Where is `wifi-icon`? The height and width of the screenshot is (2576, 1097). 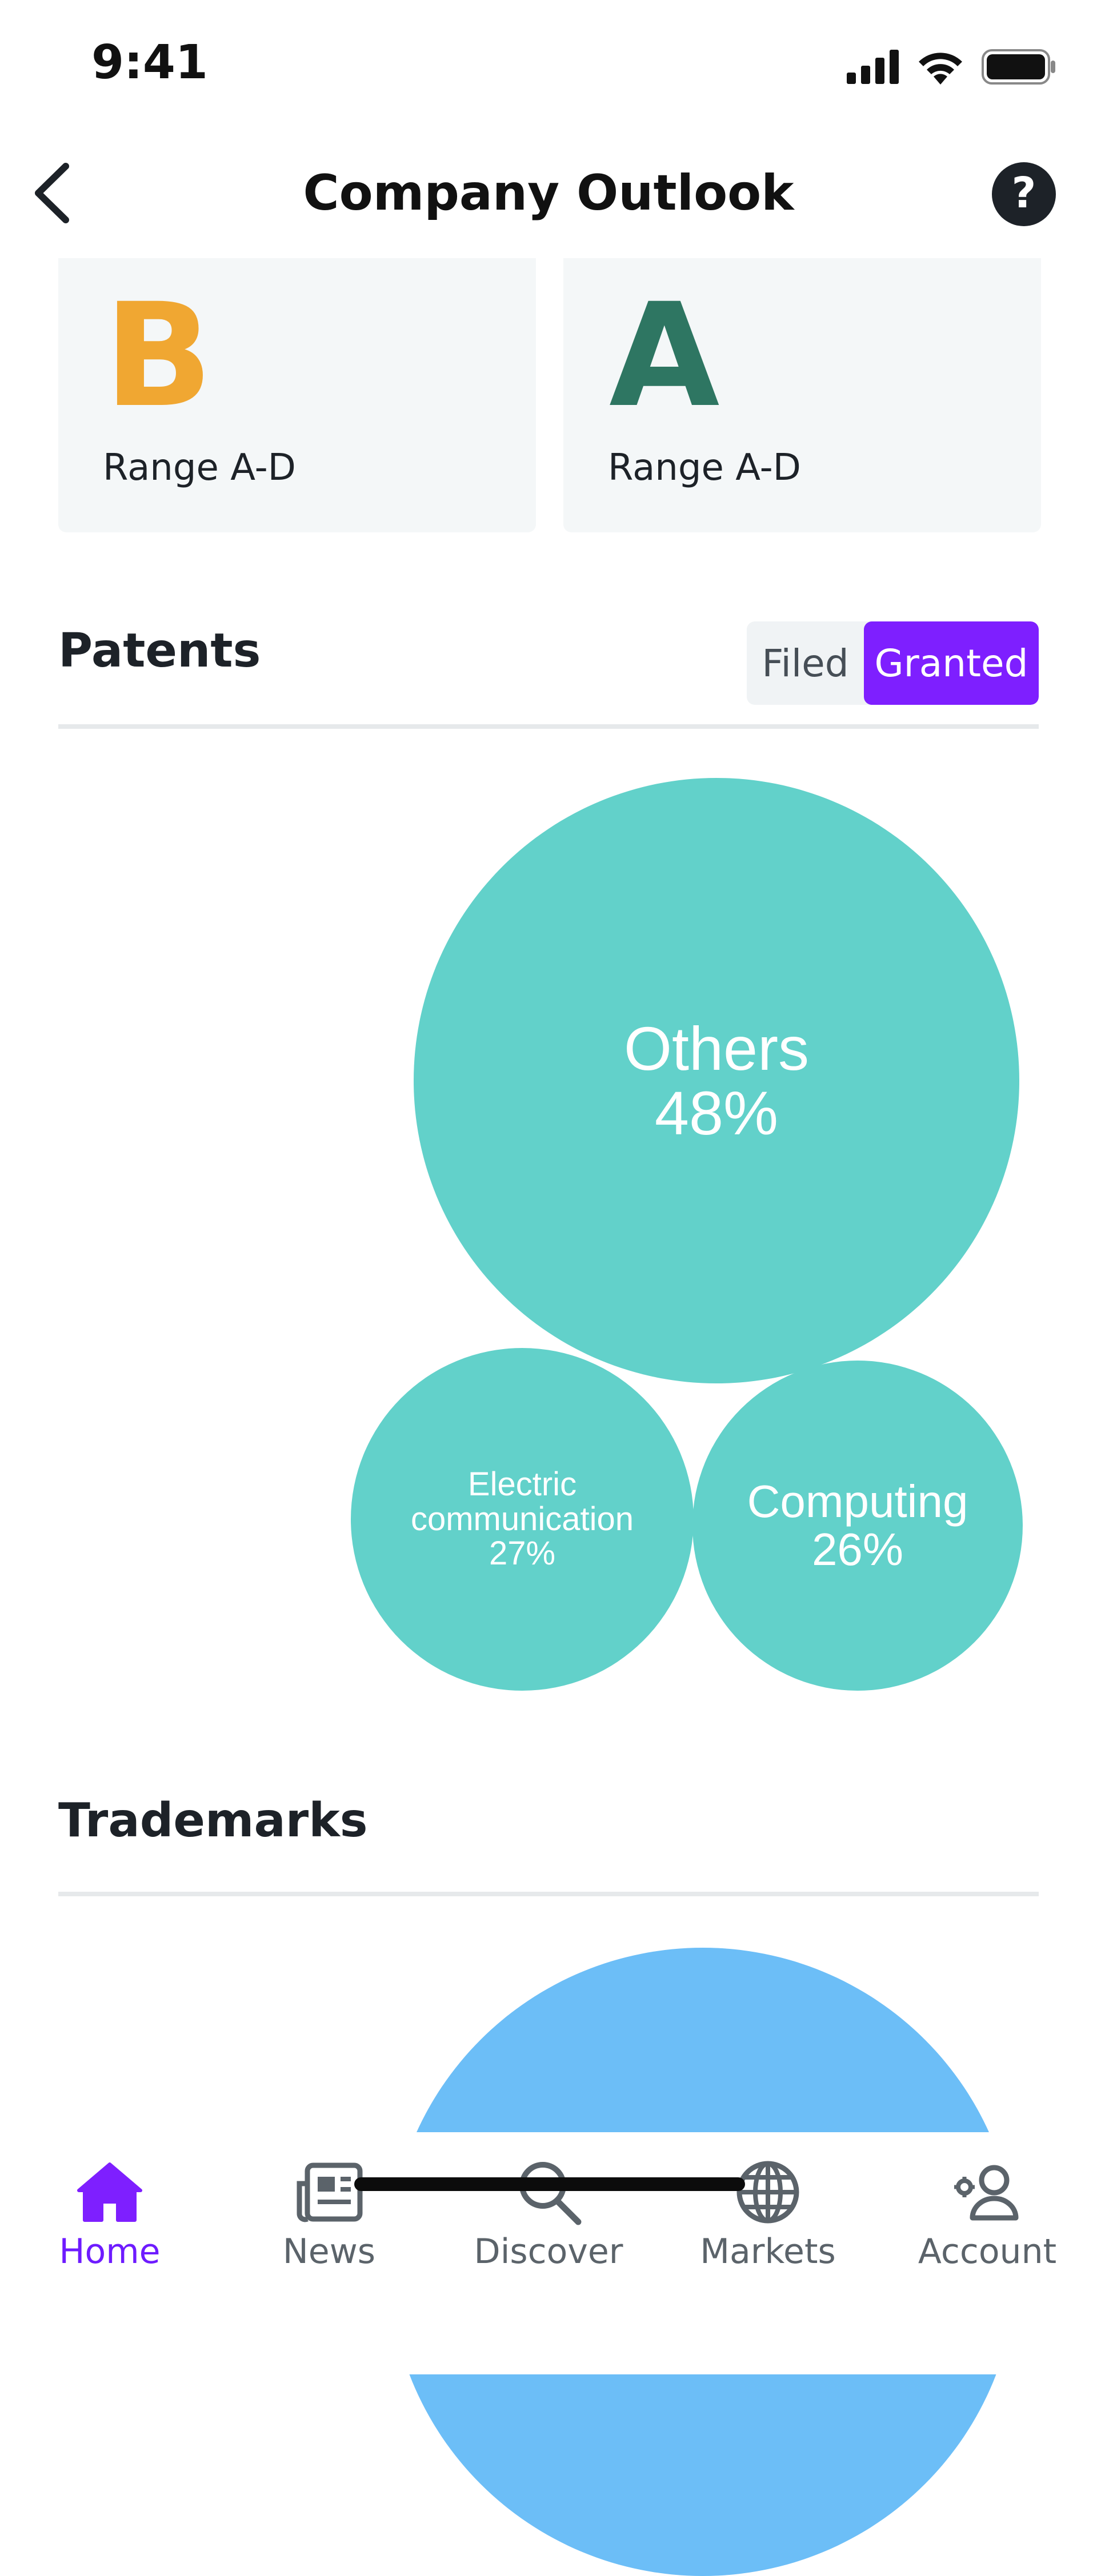 wifi-icon is located at coordinates (940, 68).